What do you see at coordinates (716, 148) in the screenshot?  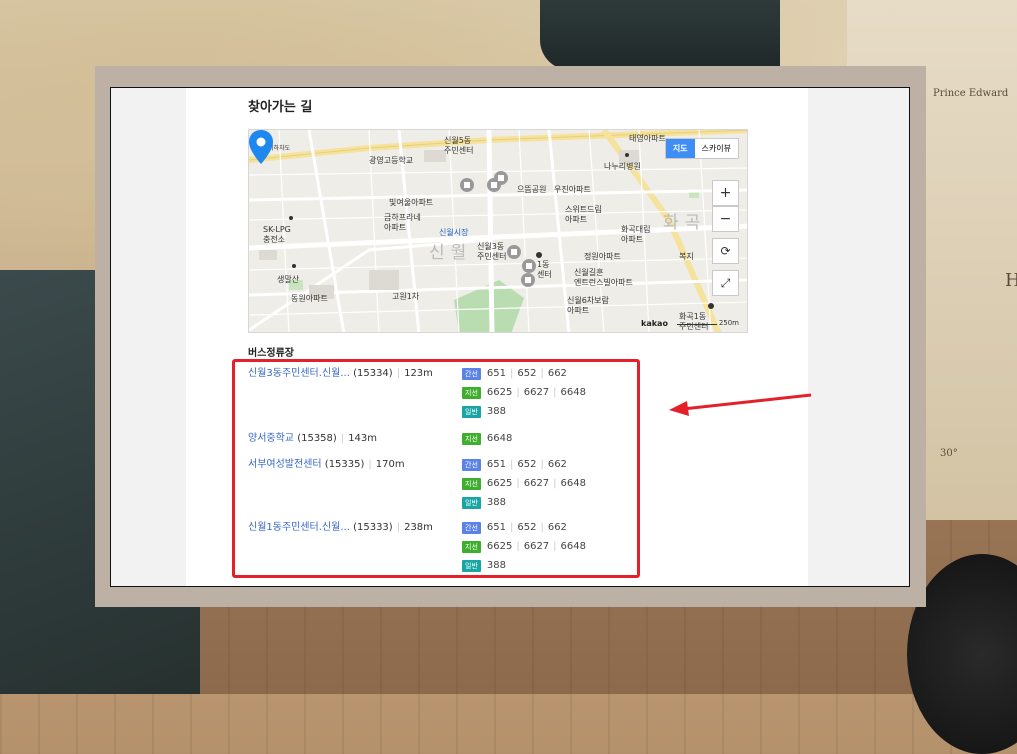 I see `skyview-button: 스카이뷰` at bounding box center [716, 148].